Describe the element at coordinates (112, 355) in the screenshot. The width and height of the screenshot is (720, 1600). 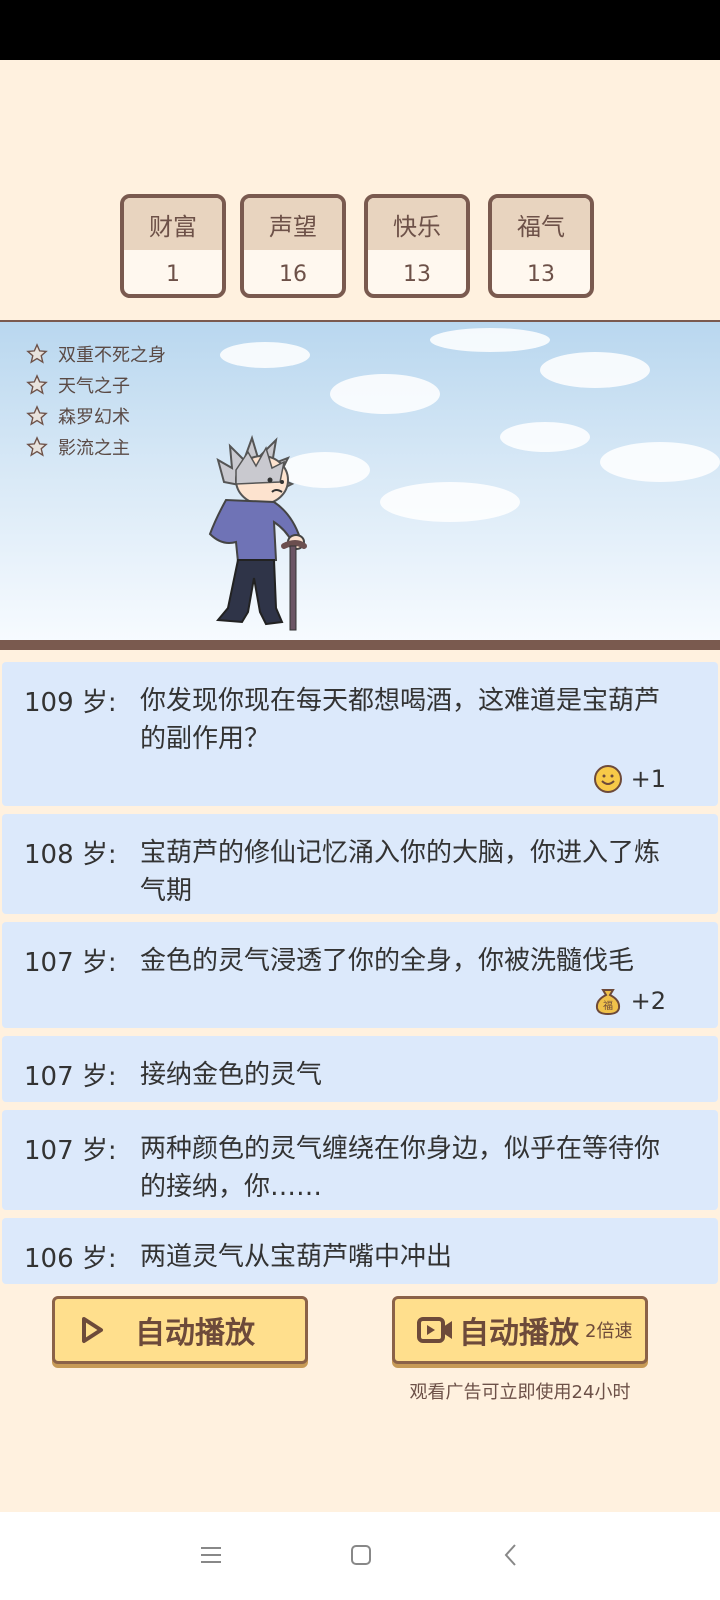
I see `trait-label: 双重不死之身` at that location.